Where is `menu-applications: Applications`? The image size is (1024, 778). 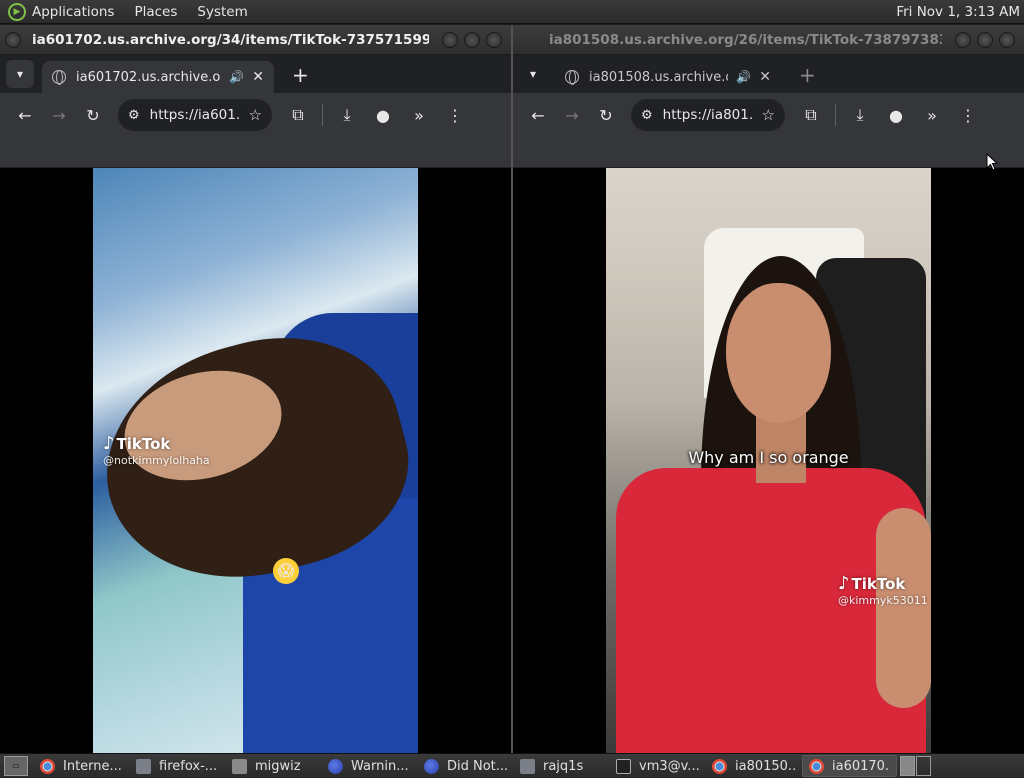 menu-applications: Applications is located at coordinates (73, 12).